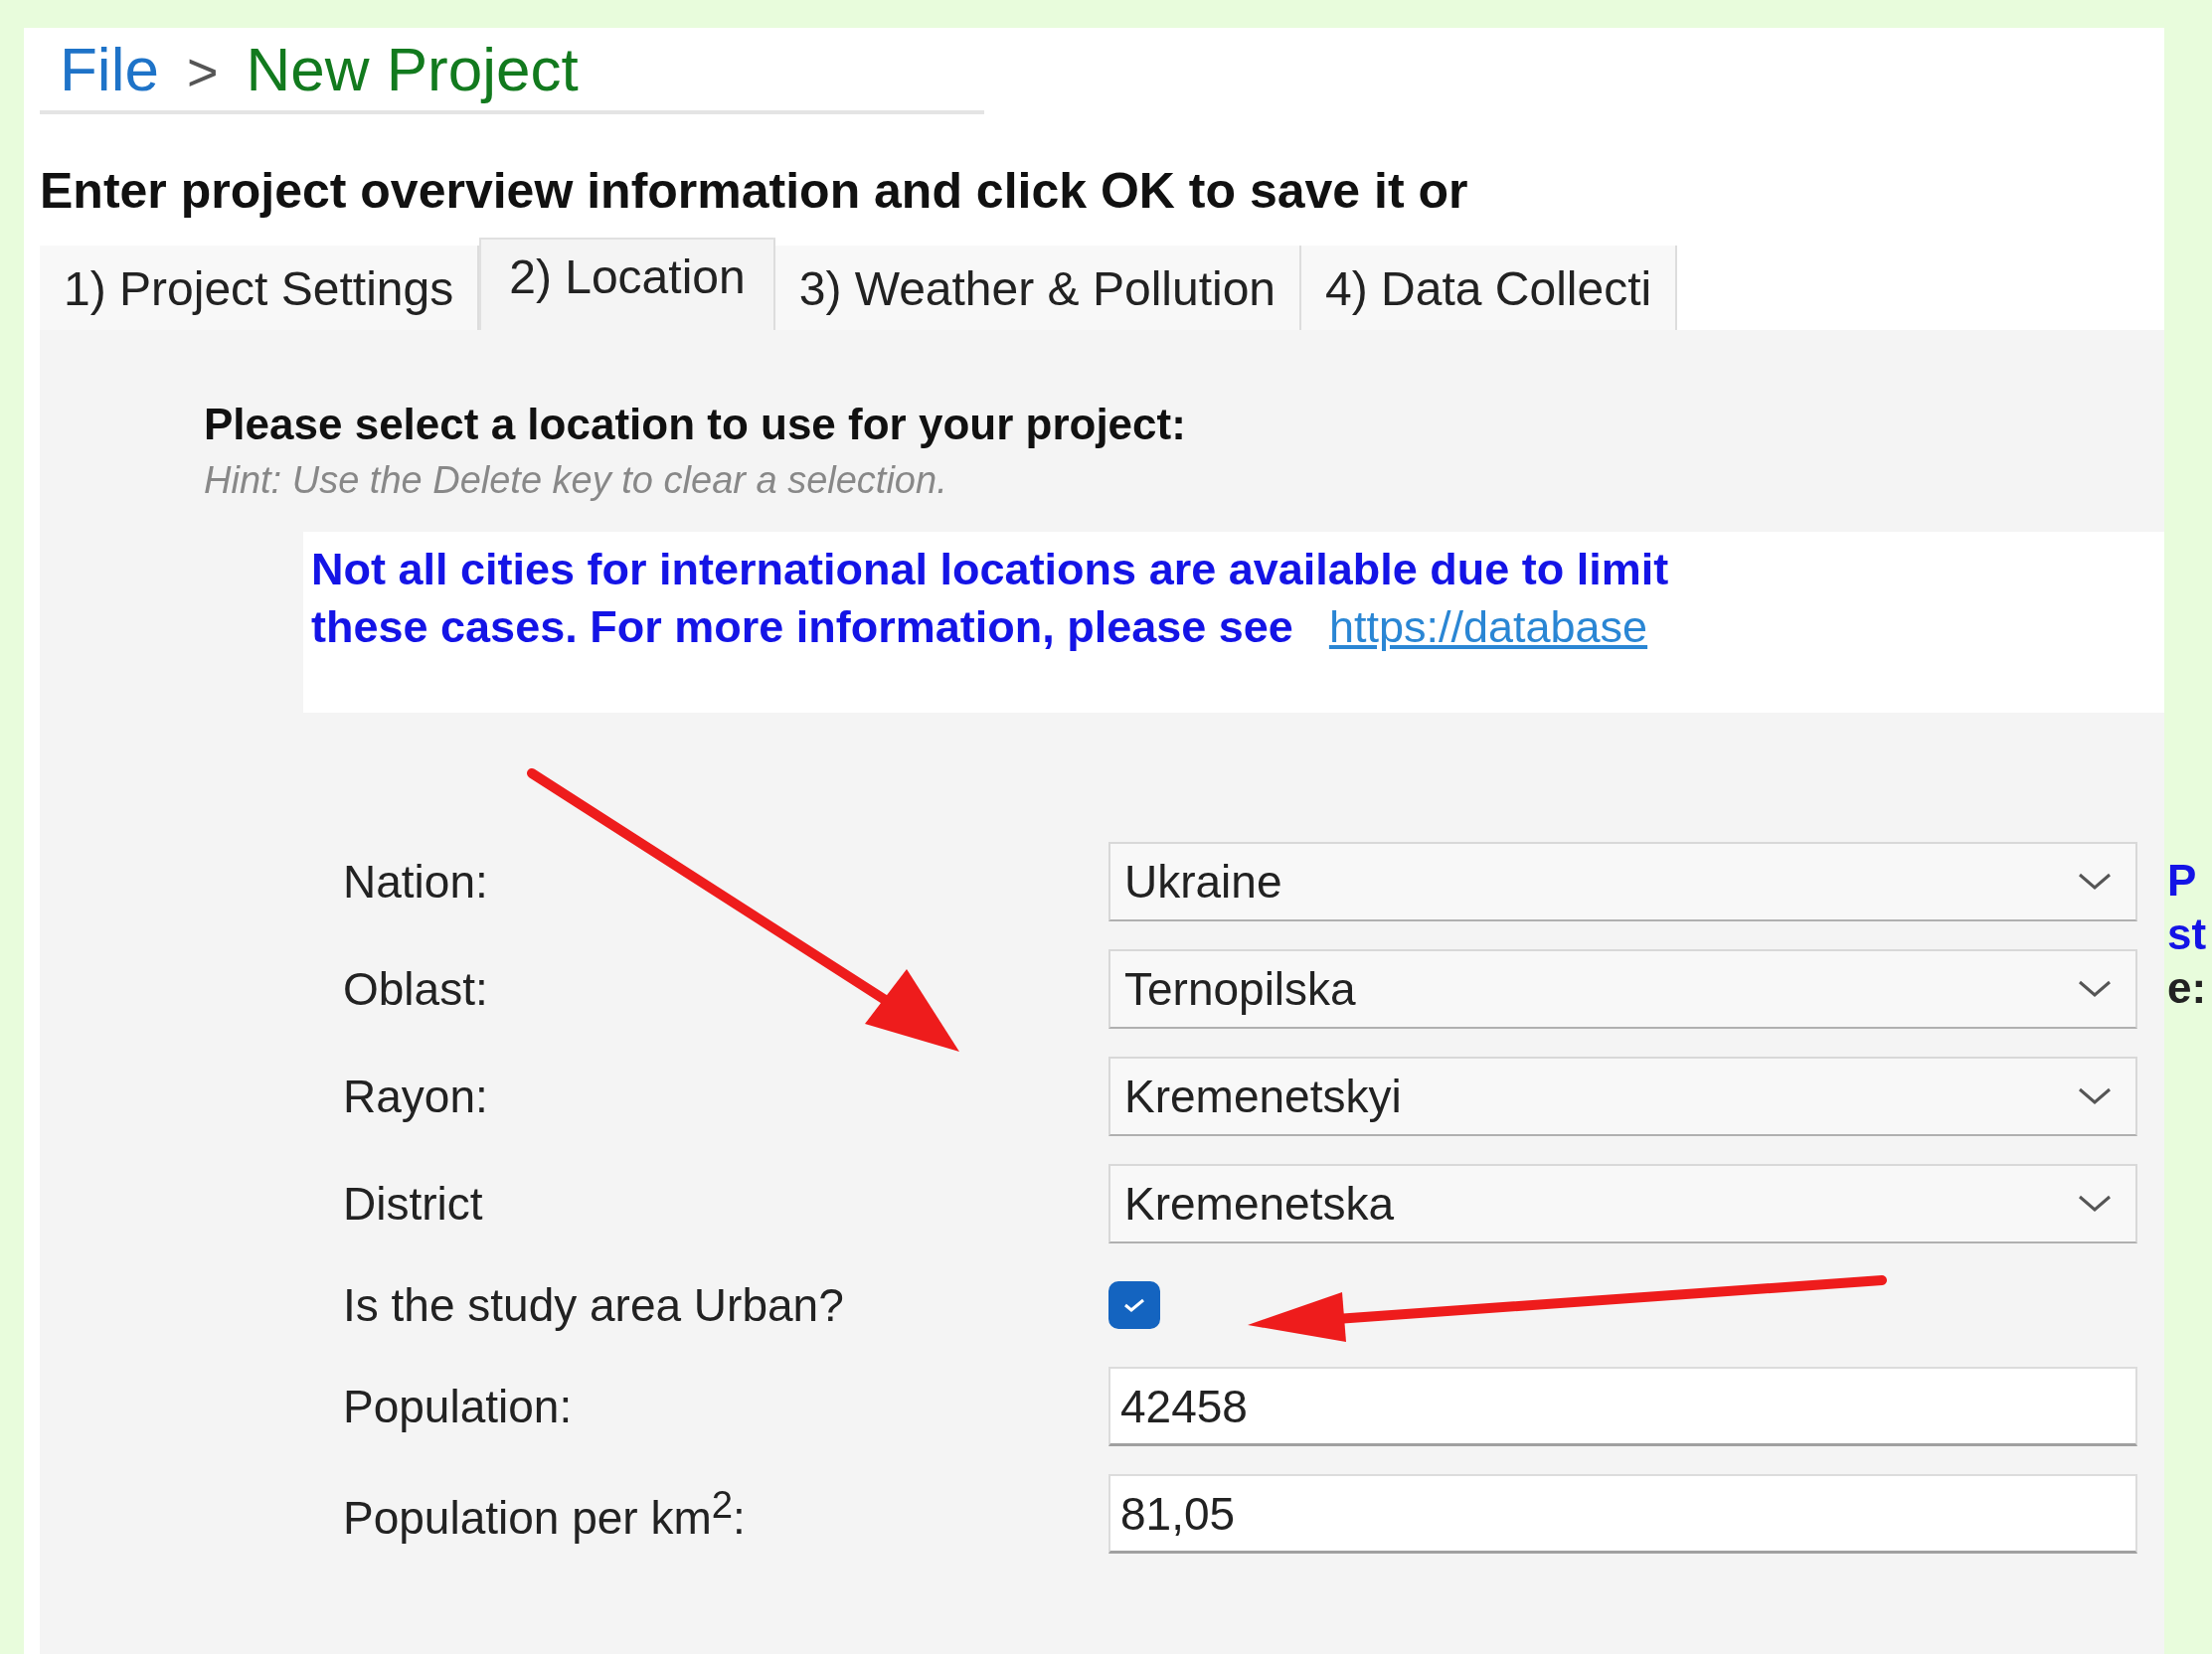  I want to click on dropdown-value: Ternopilska, so click(1240, 989).